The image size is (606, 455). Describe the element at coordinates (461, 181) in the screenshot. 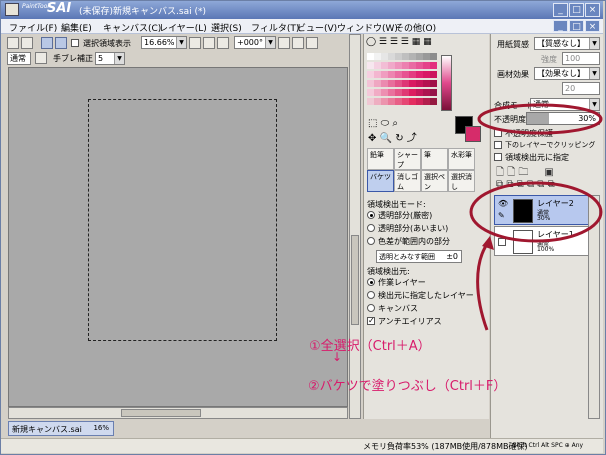

I see `tool-select-eraser: 選択消し` at that location.